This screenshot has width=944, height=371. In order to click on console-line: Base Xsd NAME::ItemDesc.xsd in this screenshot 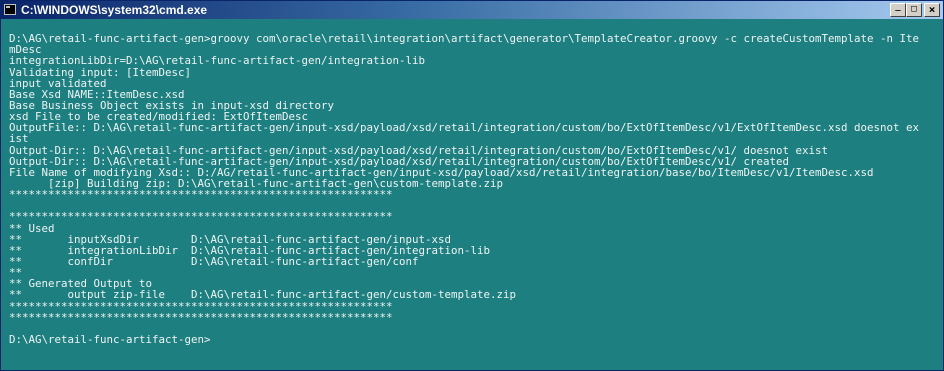, I will do `click(97, 94)`.